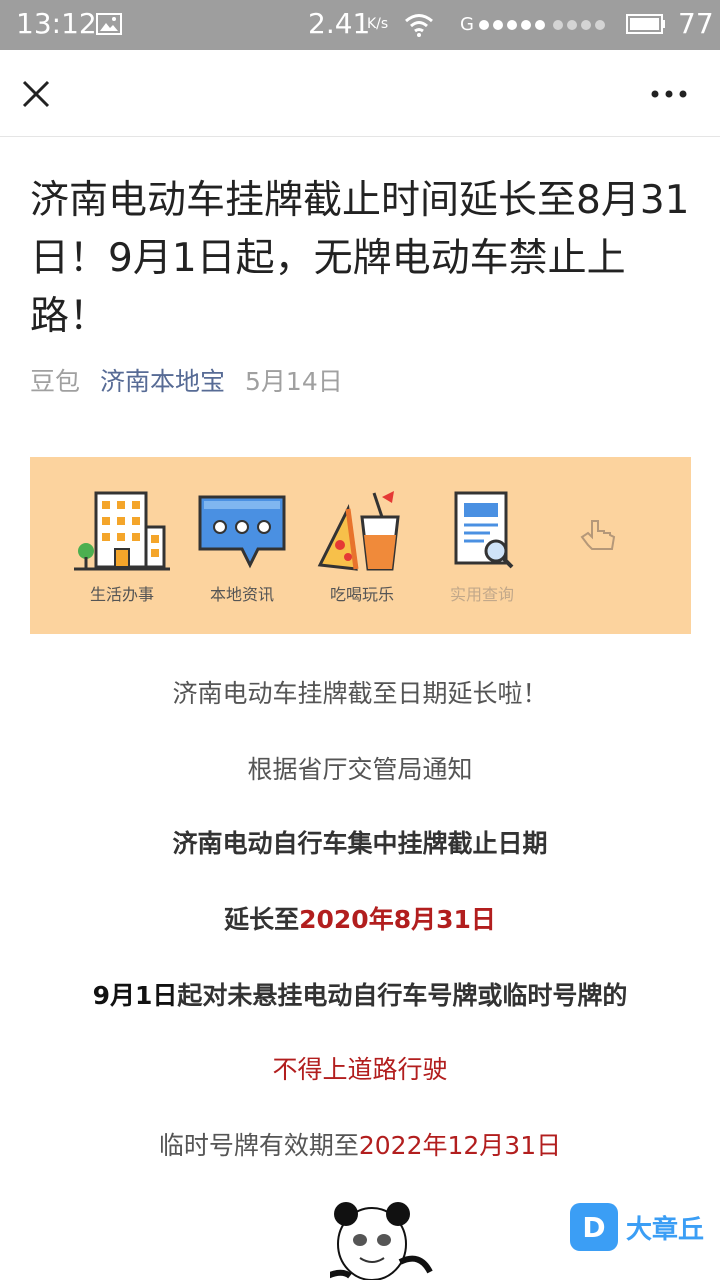 This screenshot has width=720, height=1280. What do you see at coordinates (402, 995) in the screenshot?
I see `rule-text: 起对未悬挂电动自行车号牌或临时号牌的` at bounding box center [402, 995].